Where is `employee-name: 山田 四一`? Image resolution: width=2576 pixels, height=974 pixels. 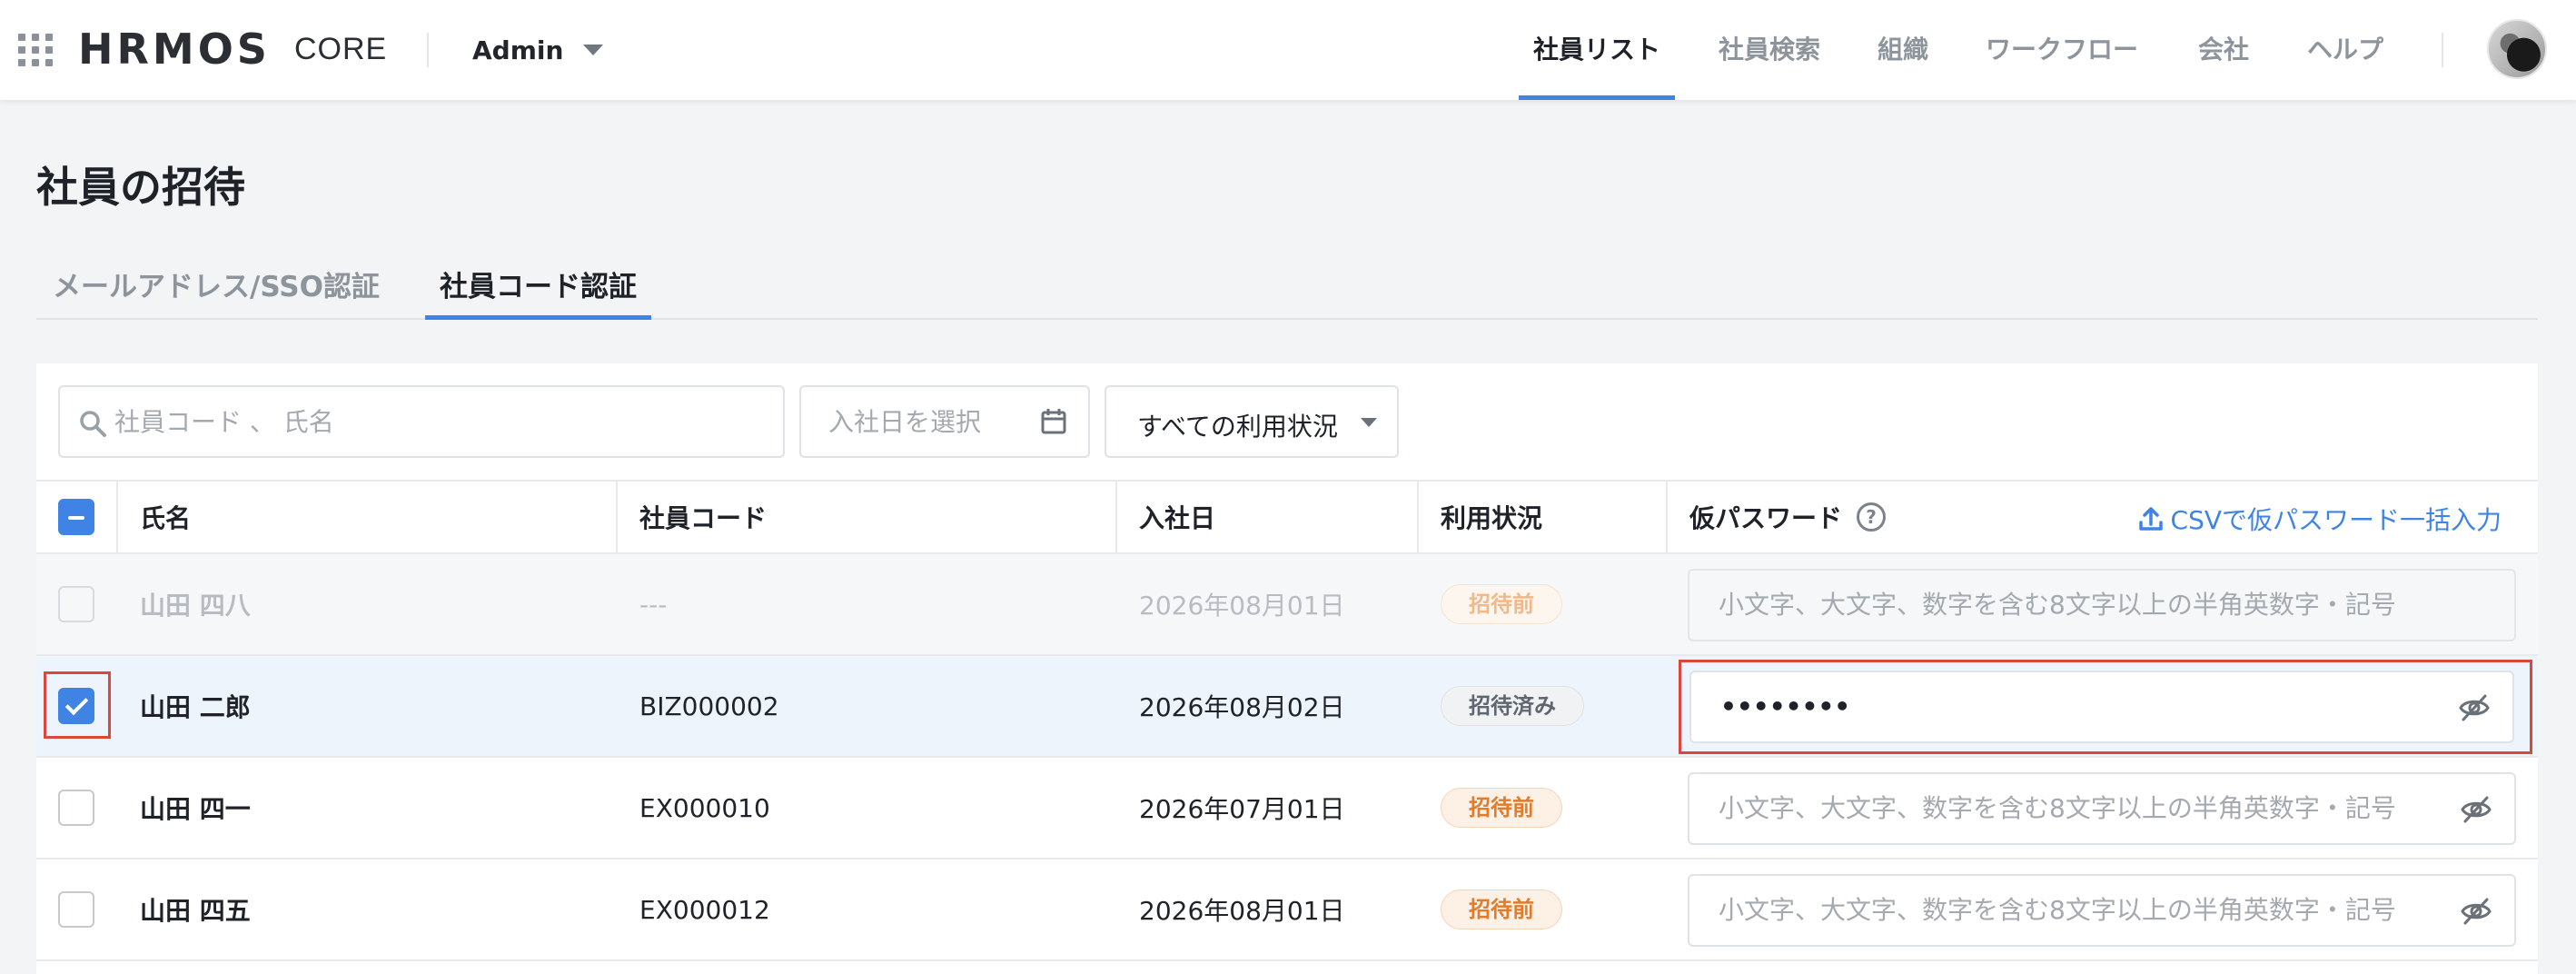 employee-name: 山田 四一 is located at coordinates (195, 809).